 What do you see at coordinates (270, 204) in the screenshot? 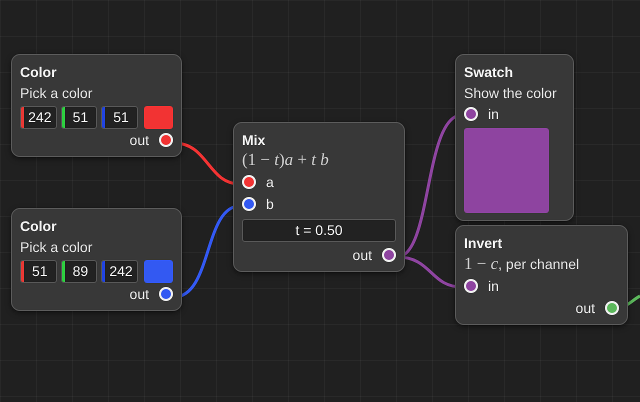
I see `port-label: b` at bounding box center [270, 204].